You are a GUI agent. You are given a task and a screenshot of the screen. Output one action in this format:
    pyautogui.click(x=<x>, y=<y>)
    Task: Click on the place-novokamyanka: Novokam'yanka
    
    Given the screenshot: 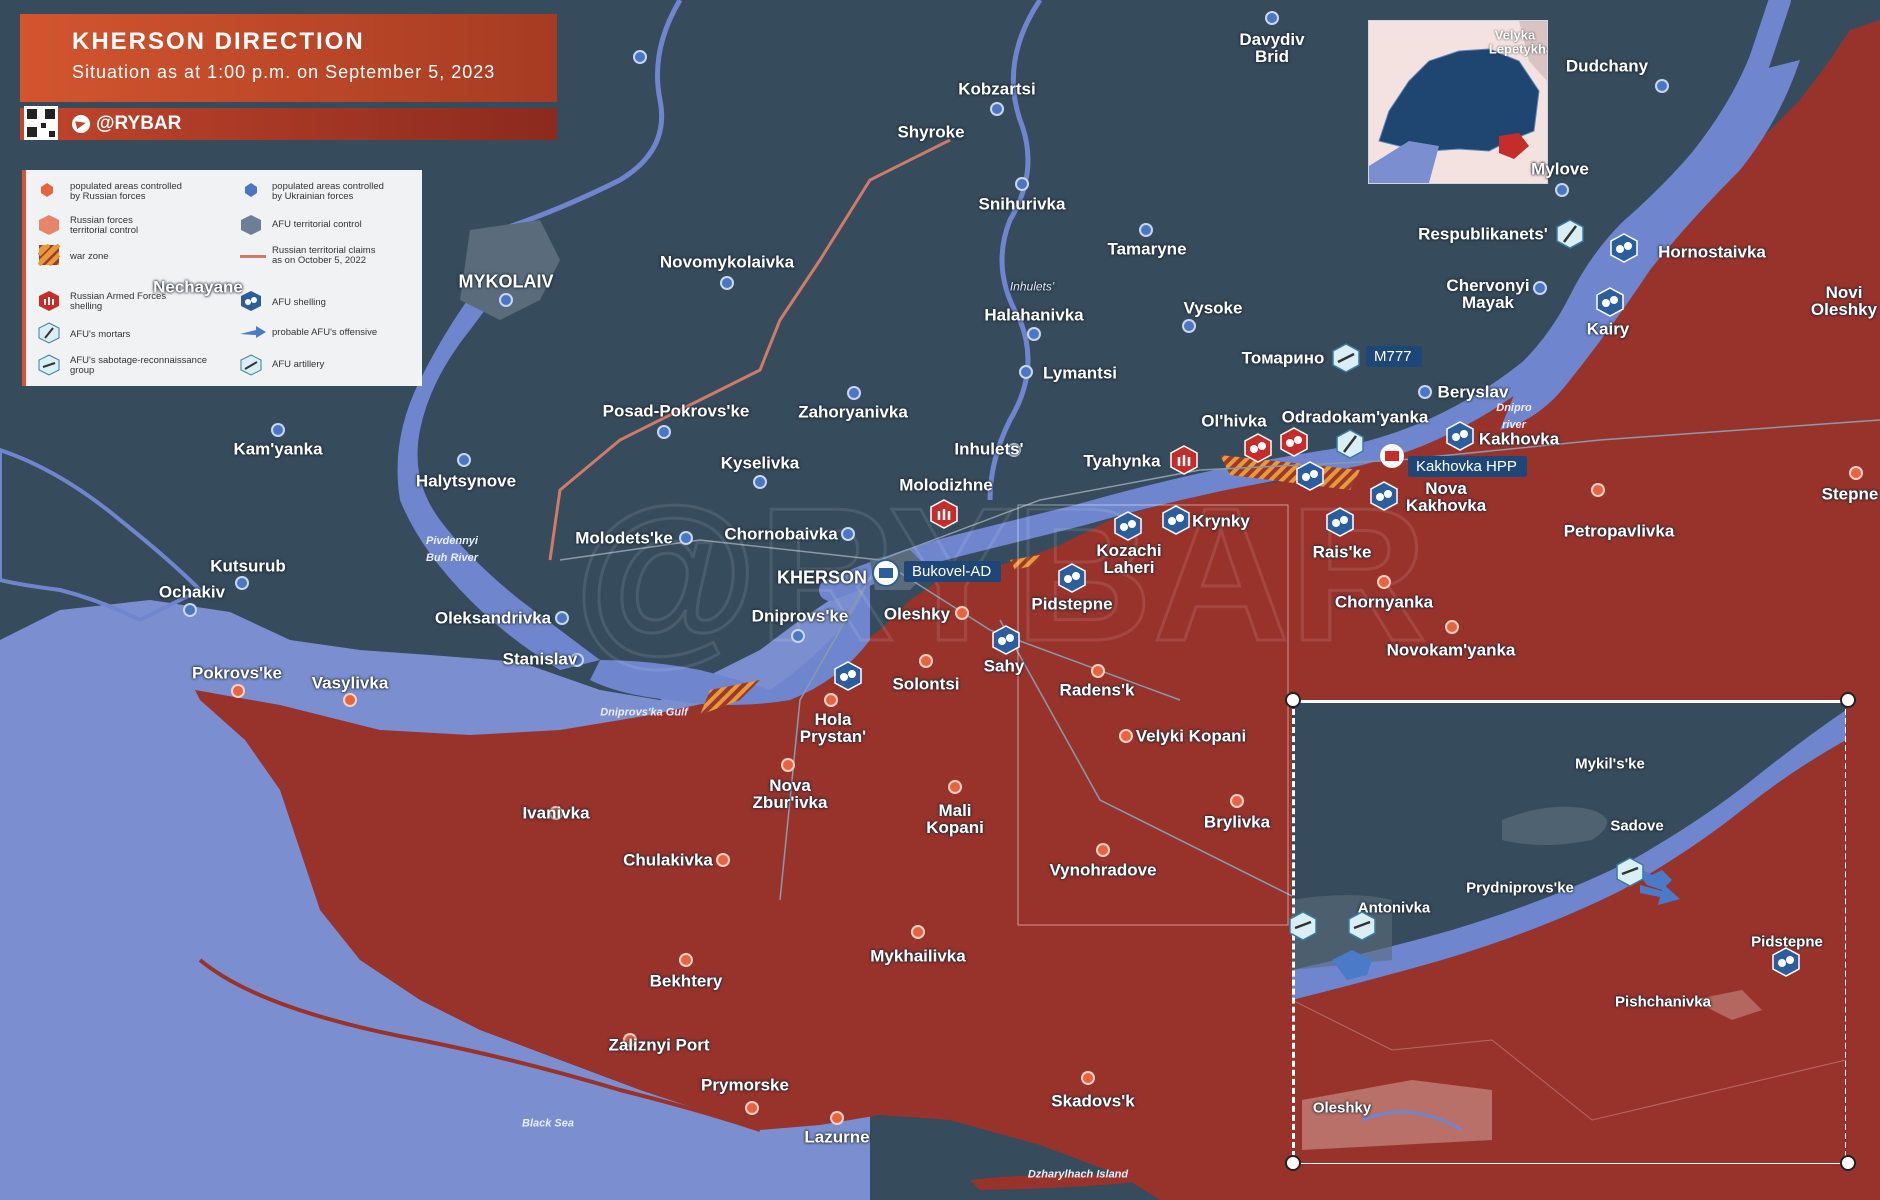 What is the action you would take?
    pyautogui.click(x=1451, y=650)
    